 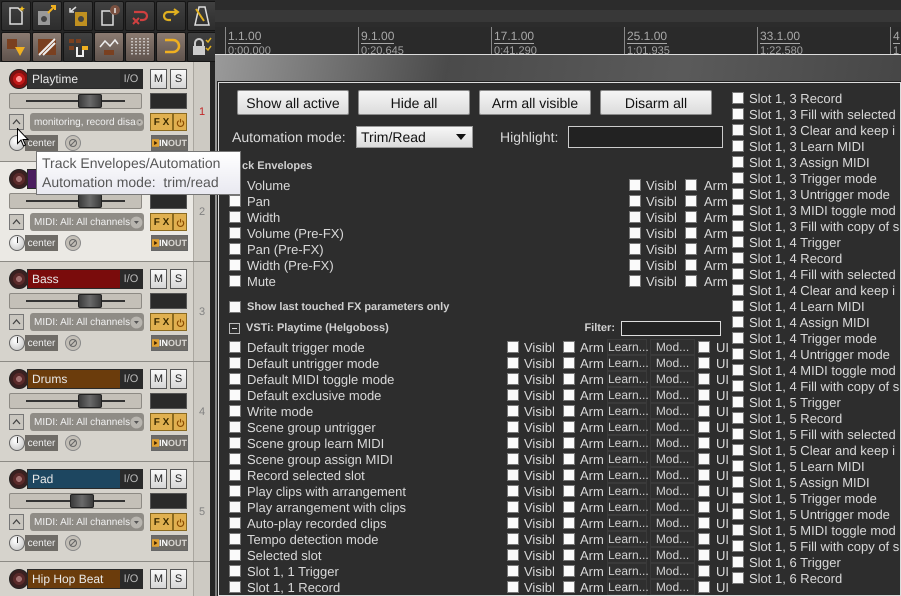 What do you see at coordinates (85, 479) in the screenshot?
I see `track-name-bar: Pad I/O` at bounding box center [85, 479].